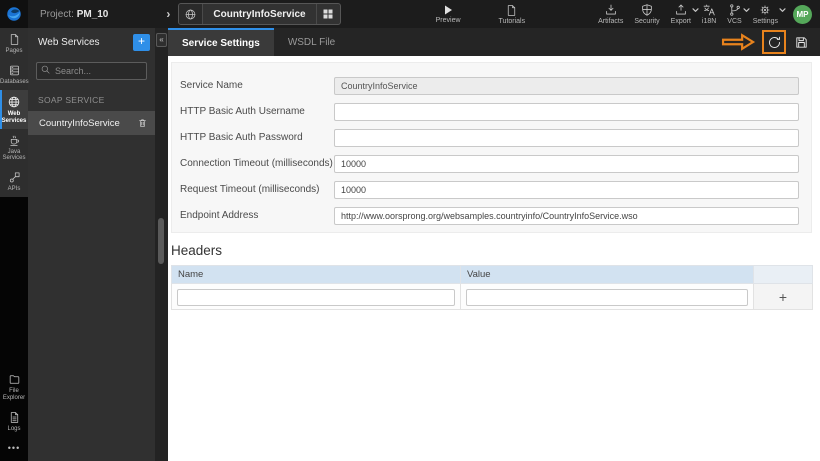 The image size is (820, 461). Describe the element at coordinates (141, 42) in the screenshot. I see `add-service-button: +` at that location.